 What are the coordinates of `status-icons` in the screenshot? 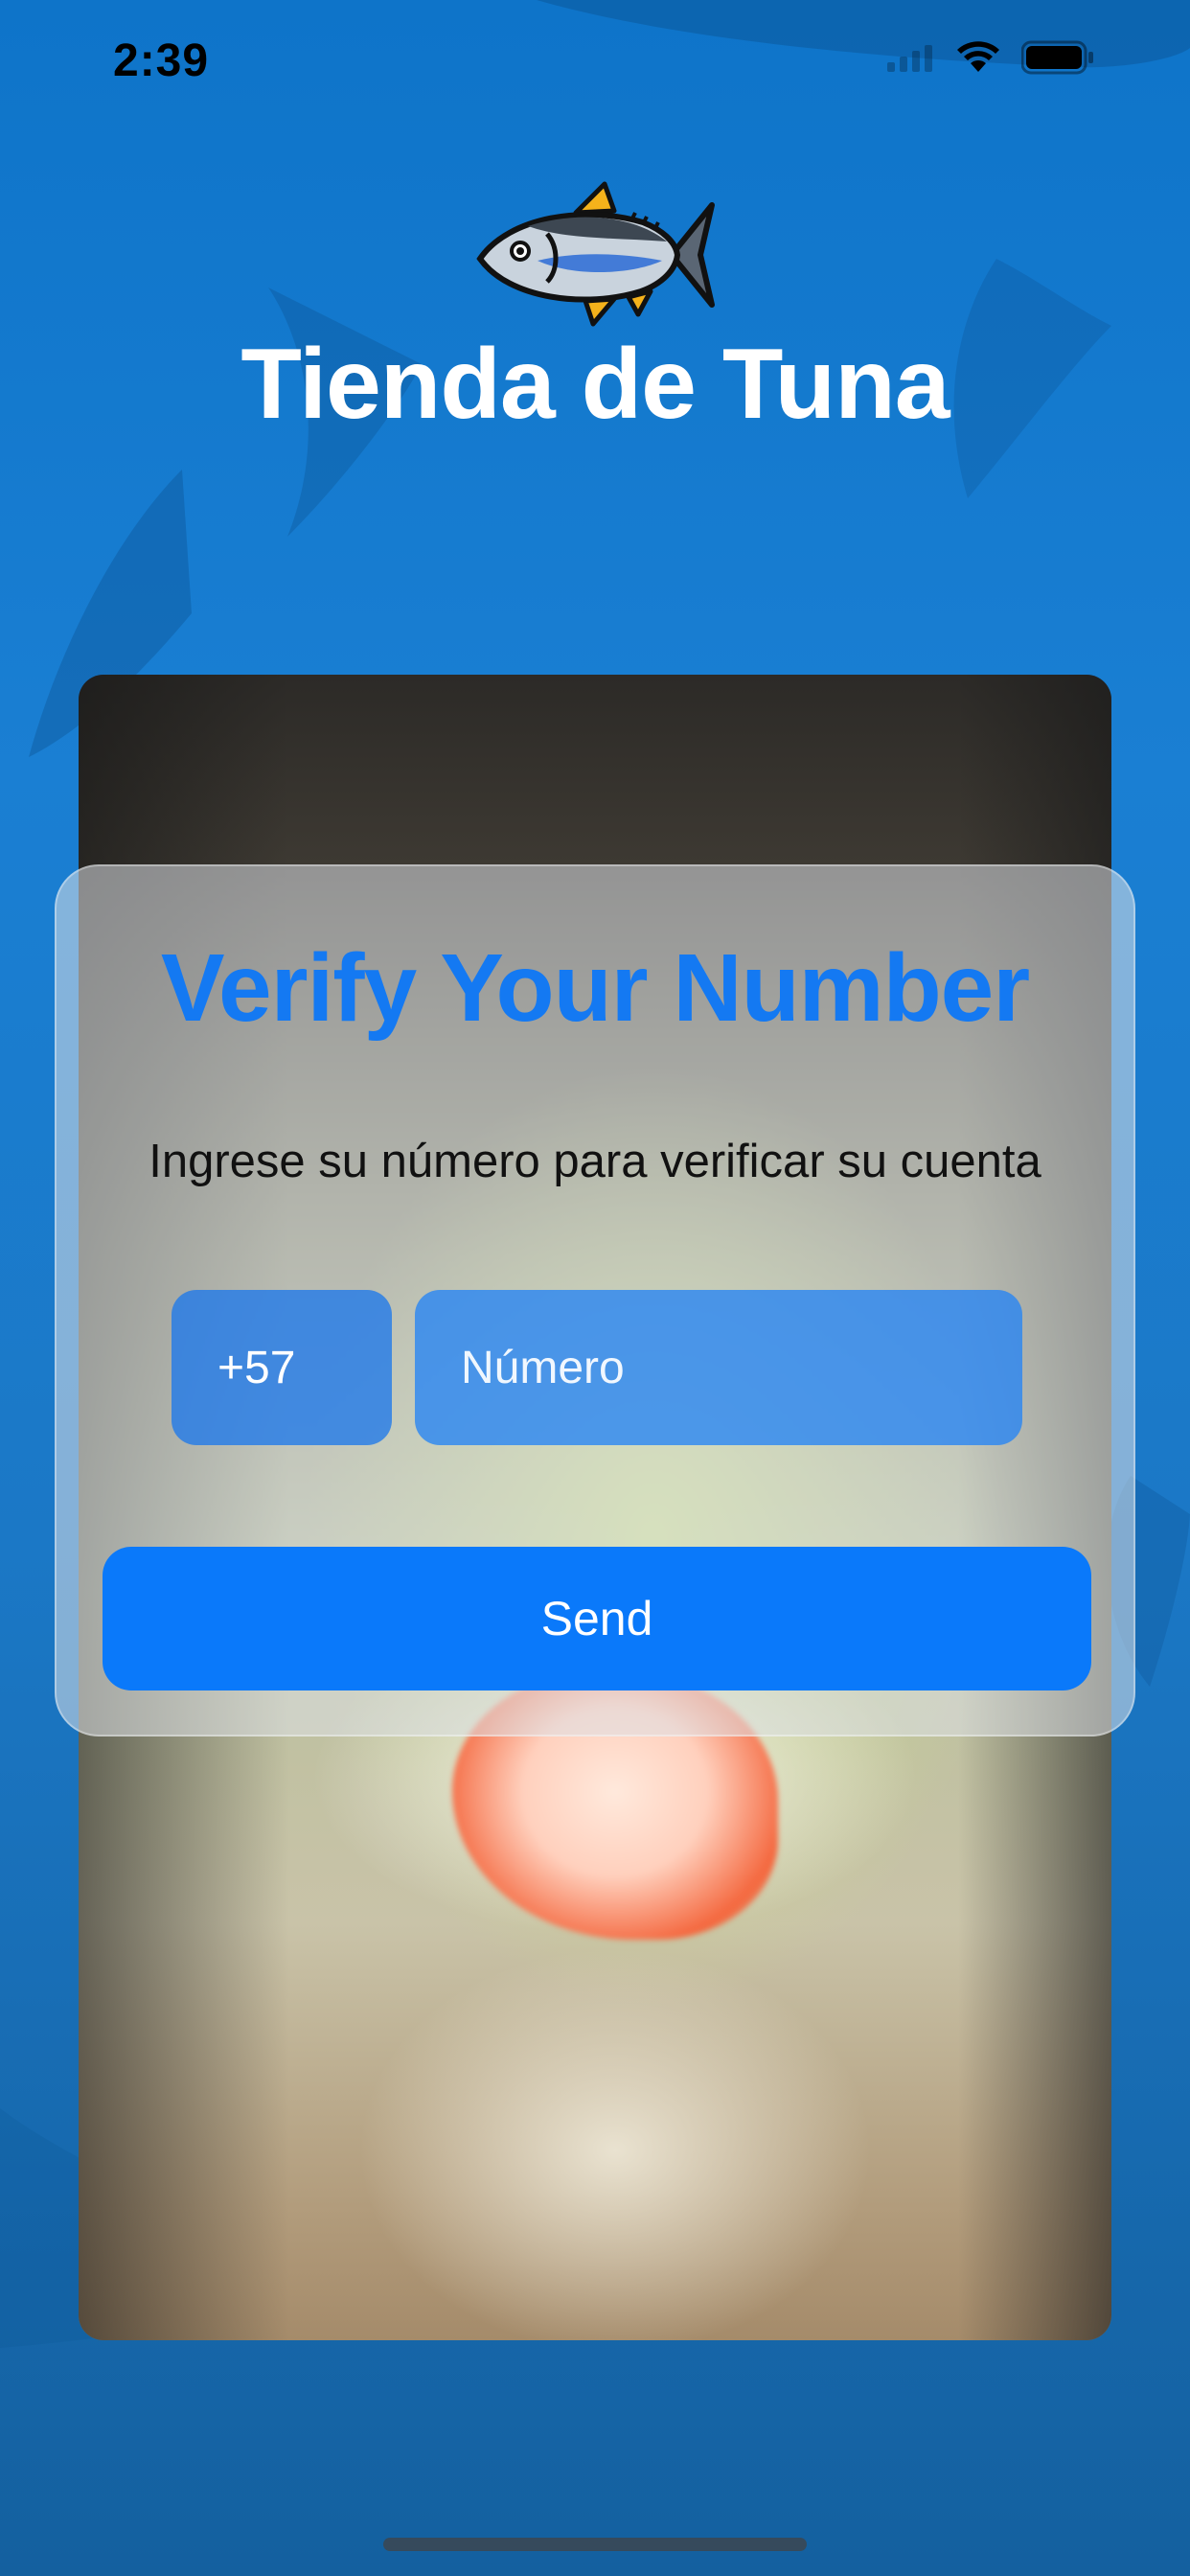 It's located at (990, 57).